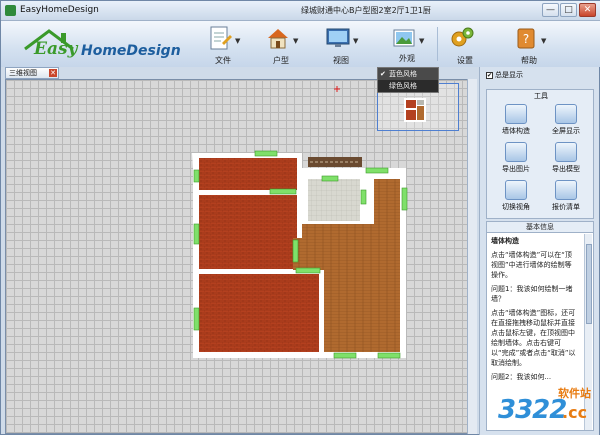 The height and width of the screenshot is (435, 600). Describe the element at coordinates (23, 73) in the screenshot. I see `tab-3d-view-label: 三维视图` at that location.